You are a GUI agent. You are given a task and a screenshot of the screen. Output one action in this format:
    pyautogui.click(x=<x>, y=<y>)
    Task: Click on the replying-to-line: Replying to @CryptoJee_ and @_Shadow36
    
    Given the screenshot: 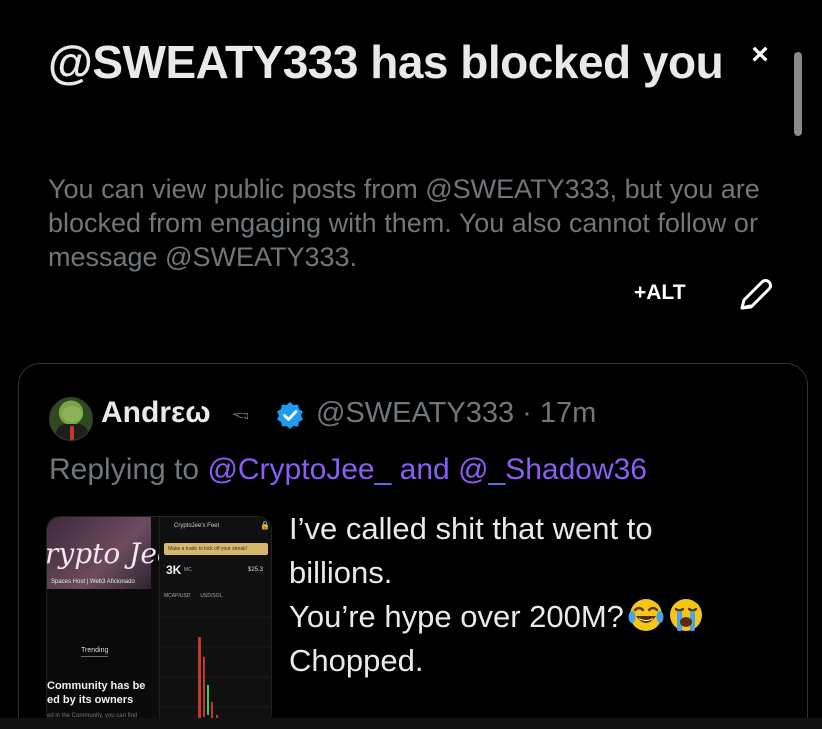 What is the action you would take?
    pyautogui.click(x=348, y=470)
    